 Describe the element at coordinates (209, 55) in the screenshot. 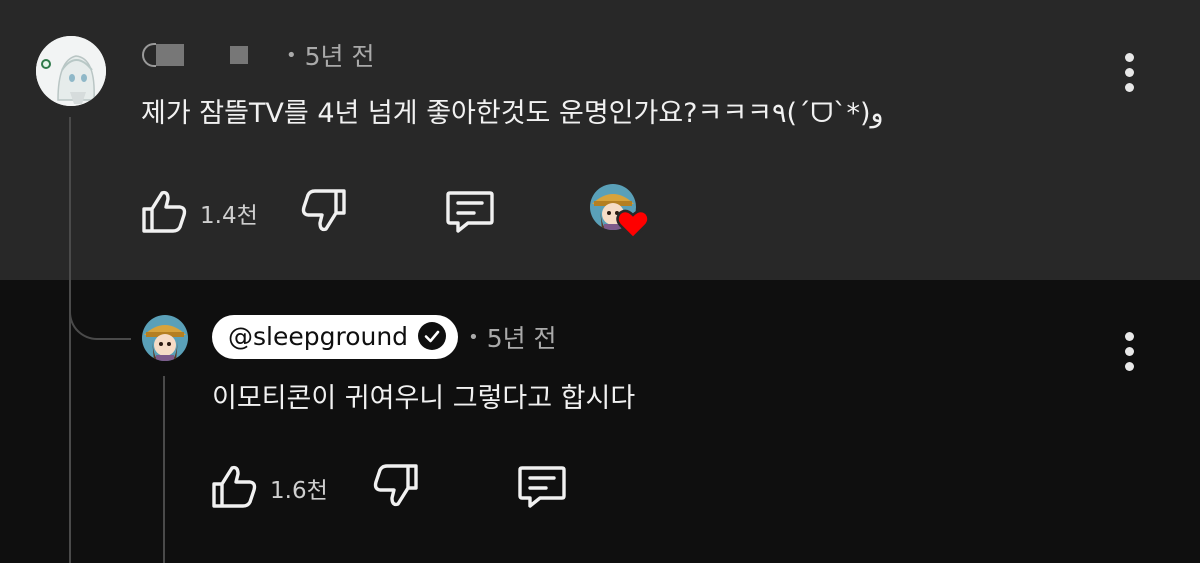

I see `commenter-name` at that location.